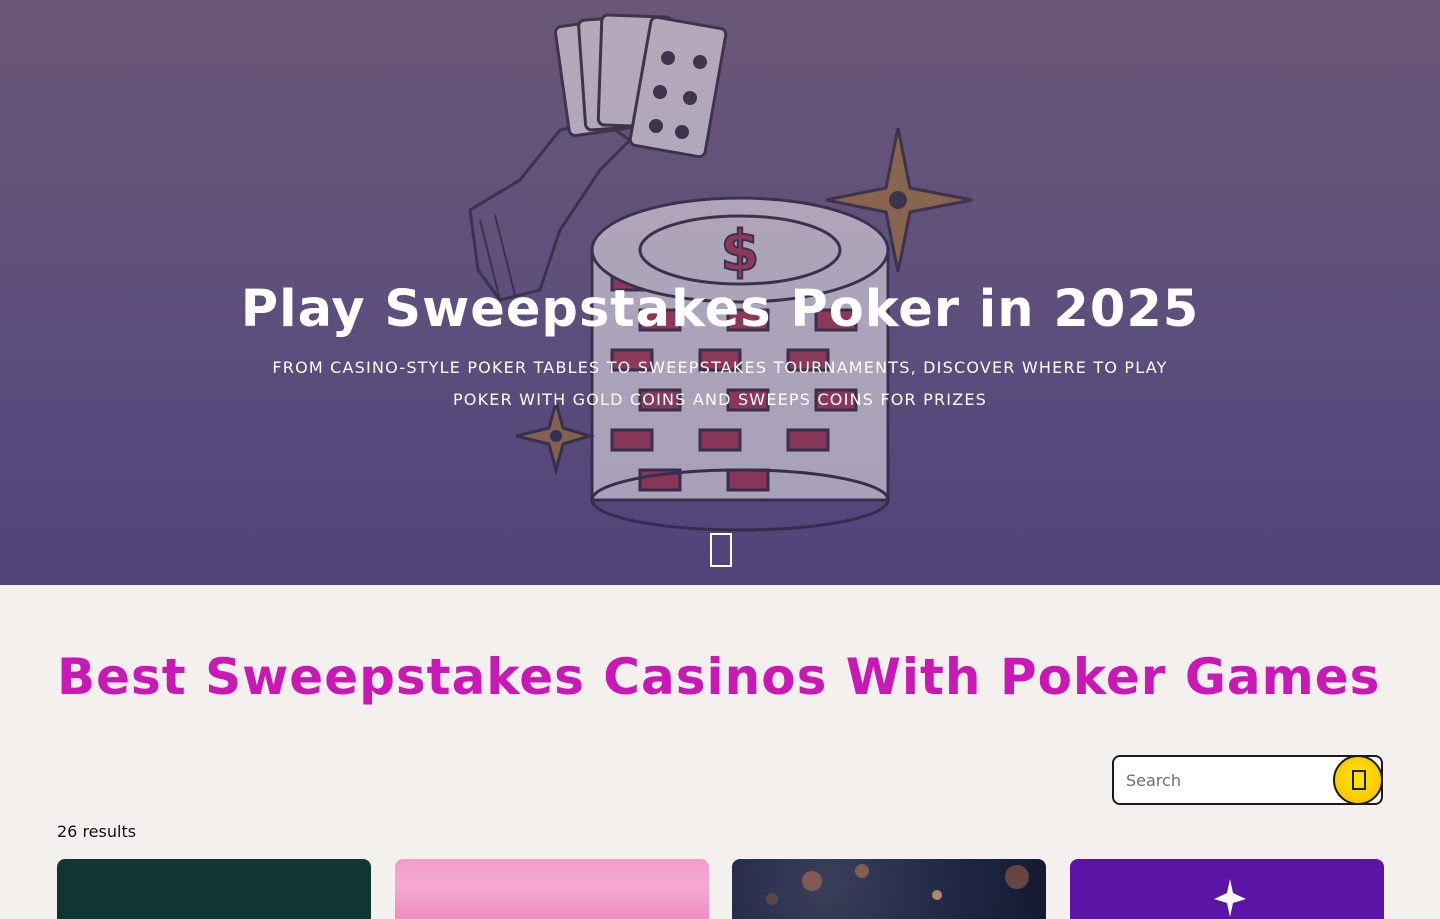 This screenshot has height=919, width=1440. I want to click on results-count: 26 results, so click(97, 831).